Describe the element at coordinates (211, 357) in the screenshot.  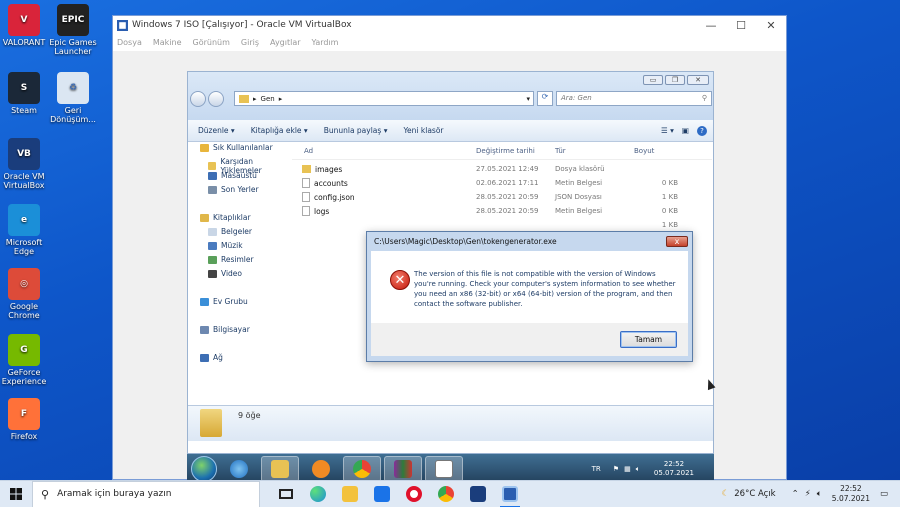
I see `nav-item: Ağ` at that location.